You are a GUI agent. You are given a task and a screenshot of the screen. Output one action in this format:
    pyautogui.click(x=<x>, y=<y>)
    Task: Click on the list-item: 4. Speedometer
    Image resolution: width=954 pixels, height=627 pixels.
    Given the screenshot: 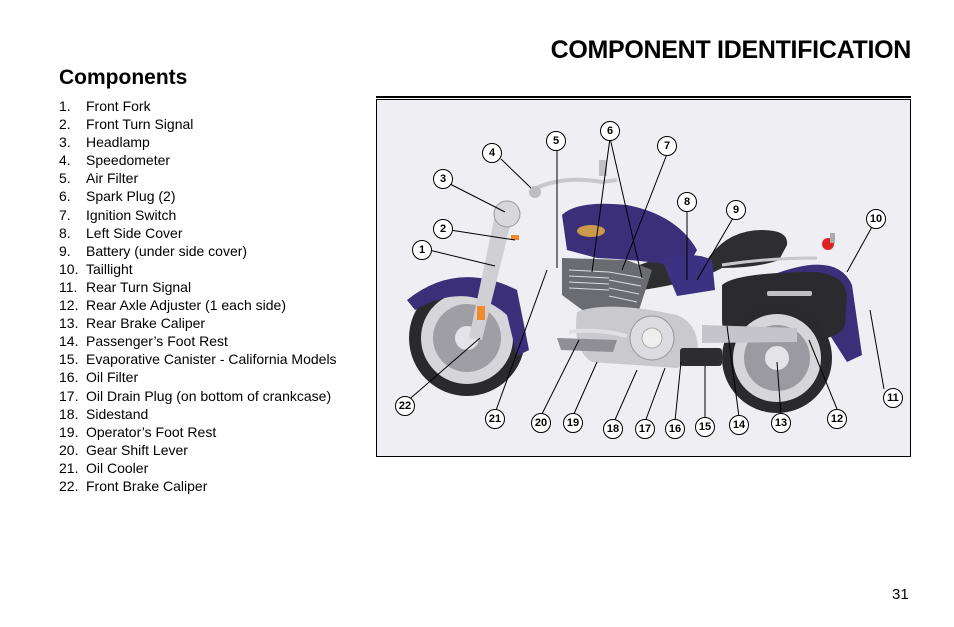 What is the action you would take?
    pyautogui.click(x=198, y=160)
    